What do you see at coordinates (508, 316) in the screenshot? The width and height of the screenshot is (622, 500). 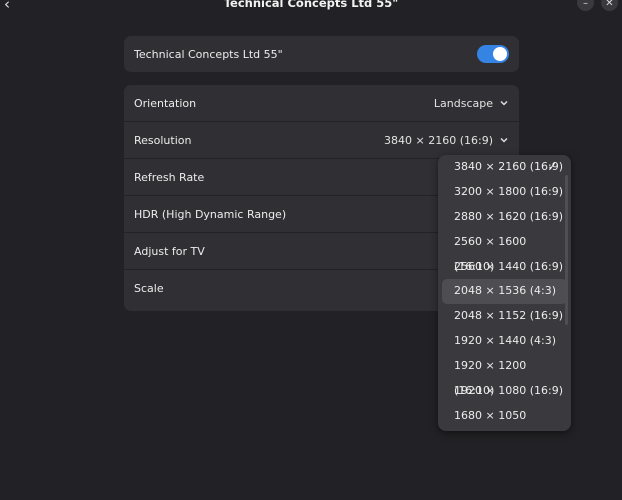 I see `resolution-option-label: 2048 × 1152 (16:9)` at bounding box center [508, 316].